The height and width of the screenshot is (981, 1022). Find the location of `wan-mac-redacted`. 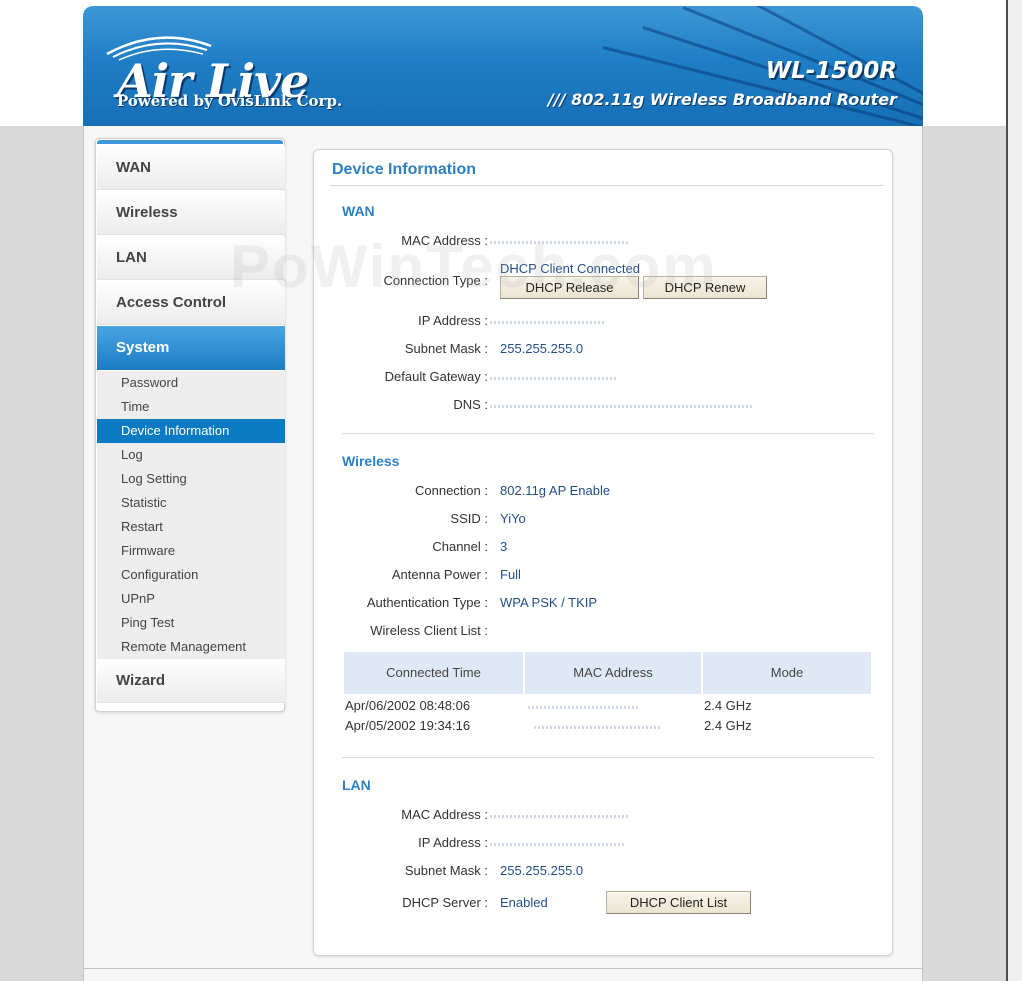

wan-mac-redacted is located at coordinates (559, 242).